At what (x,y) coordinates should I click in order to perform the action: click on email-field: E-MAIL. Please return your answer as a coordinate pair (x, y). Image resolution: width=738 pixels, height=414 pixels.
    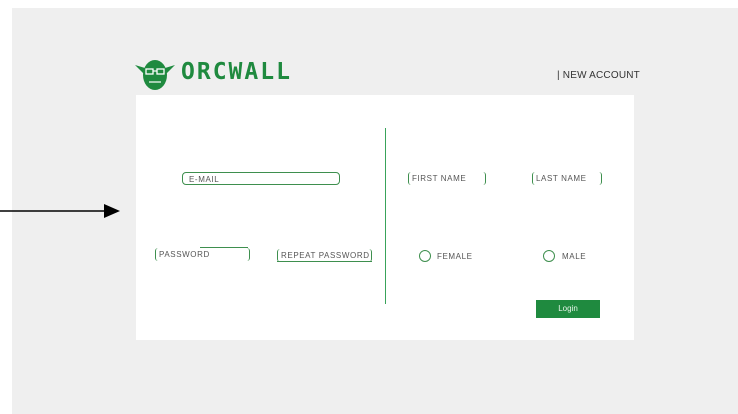
    Looking at the image, I should click on (261, 178).